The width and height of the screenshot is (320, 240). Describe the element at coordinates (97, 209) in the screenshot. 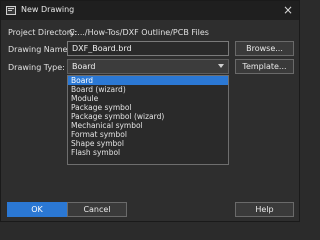

I see `cancel-button: Cancel` at that location.